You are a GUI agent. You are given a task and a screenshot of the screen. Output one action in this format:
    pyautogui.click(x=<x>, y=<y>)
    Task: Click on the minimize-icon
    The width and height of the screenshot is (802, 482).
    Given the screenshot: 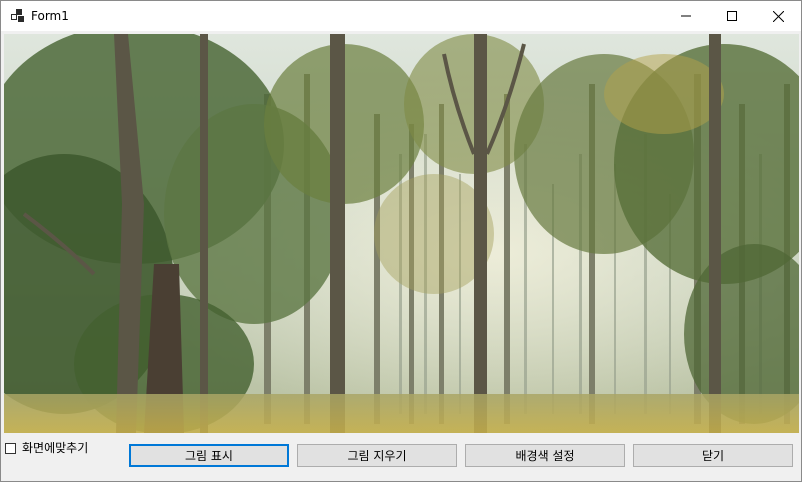 What is the action you would take?
    pyautogui.click(x=686, y=16)
    